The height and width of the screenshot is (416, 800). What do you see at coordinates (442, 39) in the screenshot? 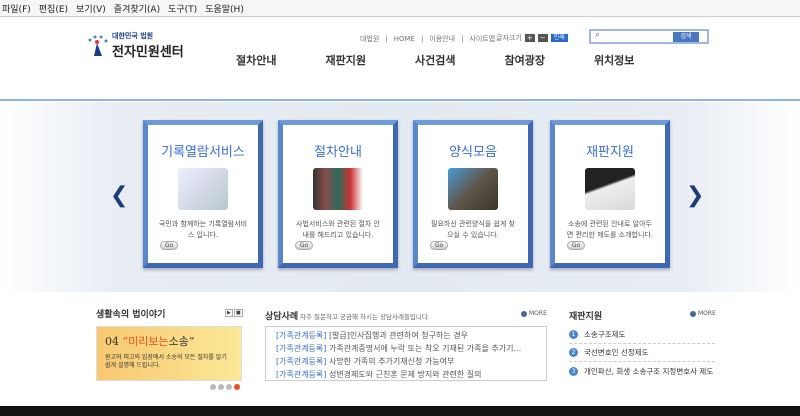
I see `link-guide: 이용안내` at bounding box center [442, 39].